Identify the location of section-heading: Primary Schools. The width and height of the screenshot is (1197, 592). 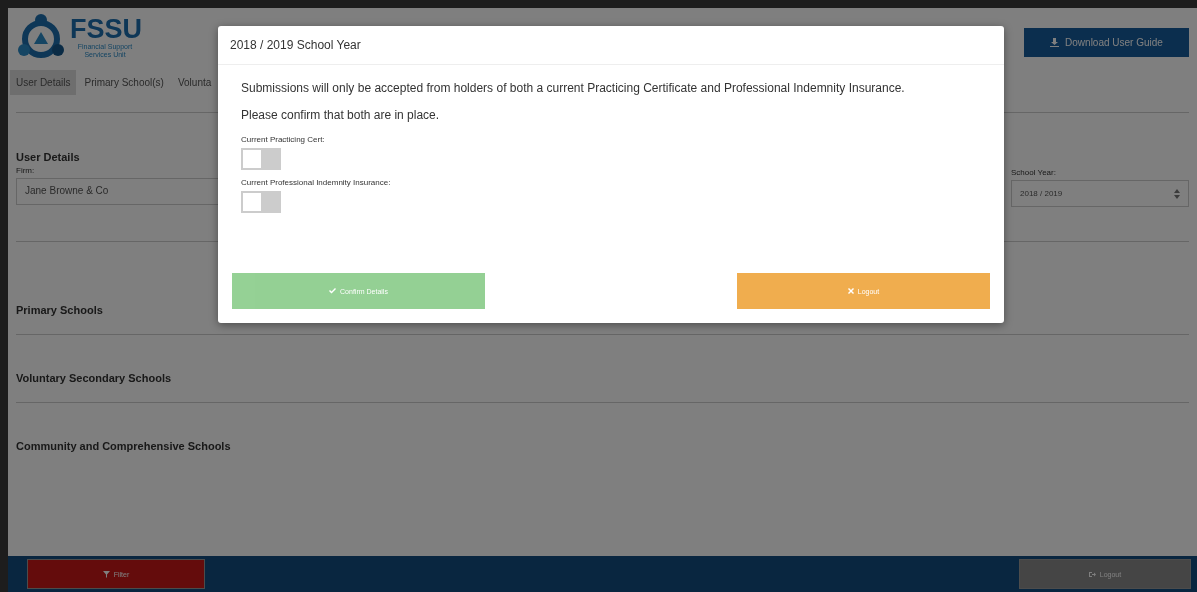
(60, 310).